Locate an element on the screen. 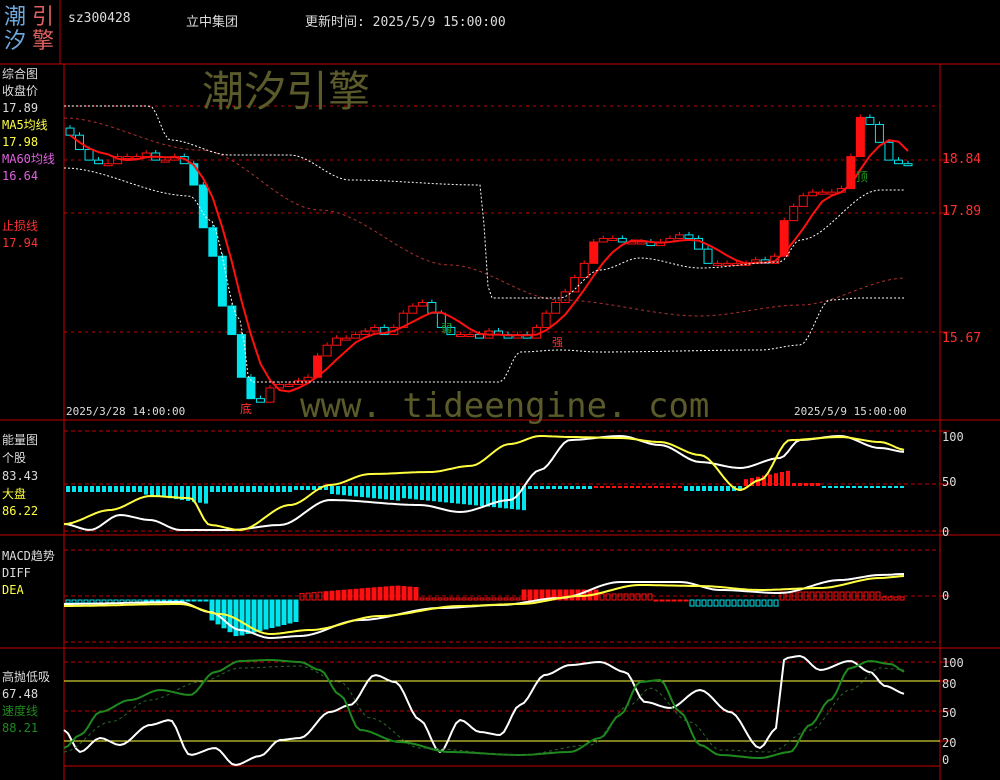  ma5-label: MA5均线 is located at coordinates (25, 125).